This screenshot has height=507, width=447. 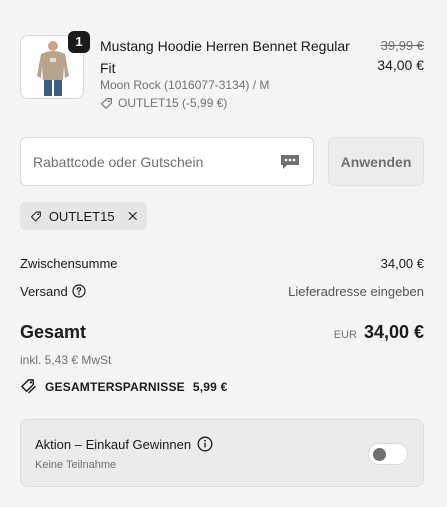 I want to click on apply-button: Anwenden, so click(x=376, y=161).